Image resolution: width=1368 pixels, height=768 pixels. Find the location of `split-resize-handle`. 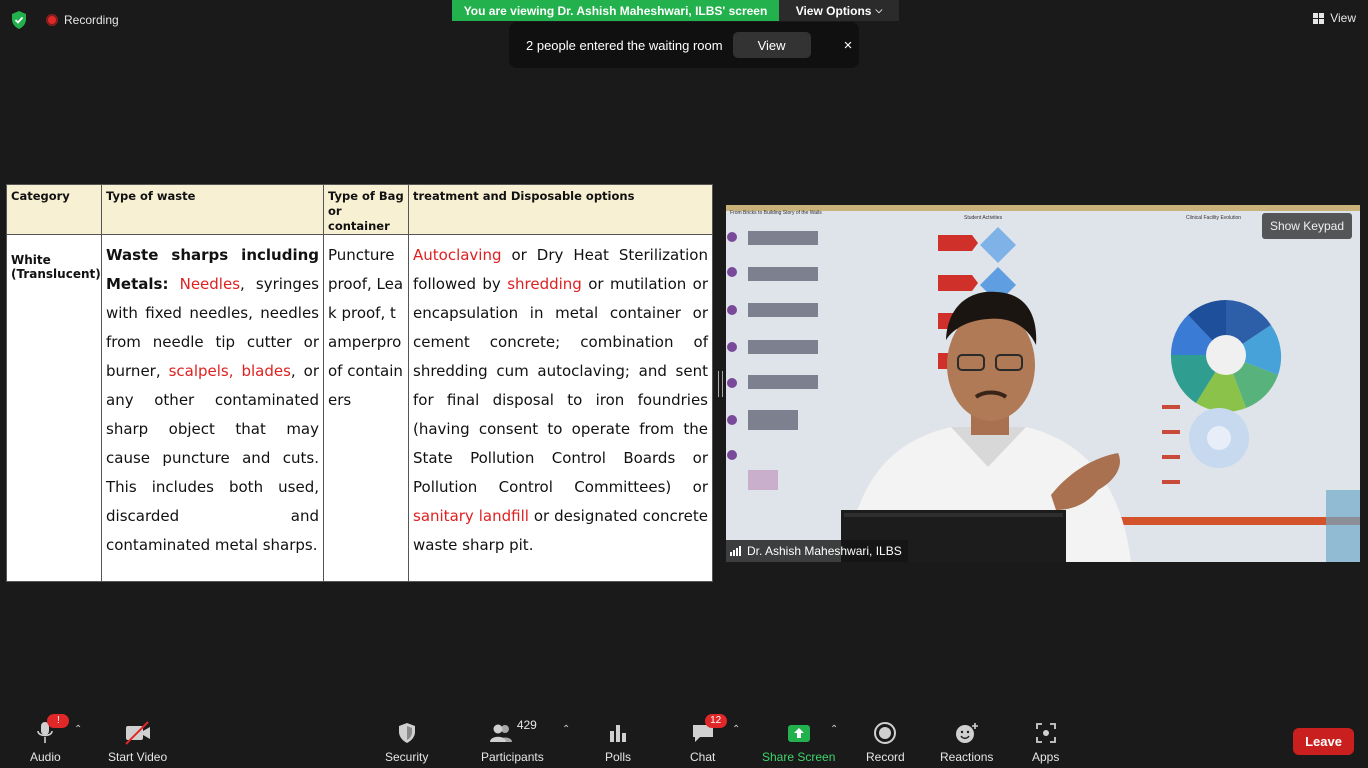

split-resize-handle is located at coordinates (720, 384).